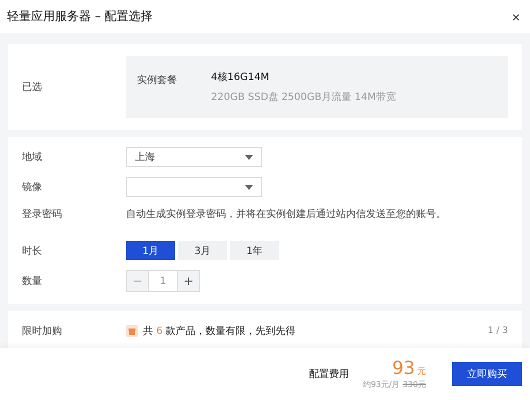 Image resolution: width=530 pixels, height=400 pixels. What do you see at coordinates (240, 77) in the screenshot?
I see `package-name: 4核16G14M` at bounding box center [240, 77].